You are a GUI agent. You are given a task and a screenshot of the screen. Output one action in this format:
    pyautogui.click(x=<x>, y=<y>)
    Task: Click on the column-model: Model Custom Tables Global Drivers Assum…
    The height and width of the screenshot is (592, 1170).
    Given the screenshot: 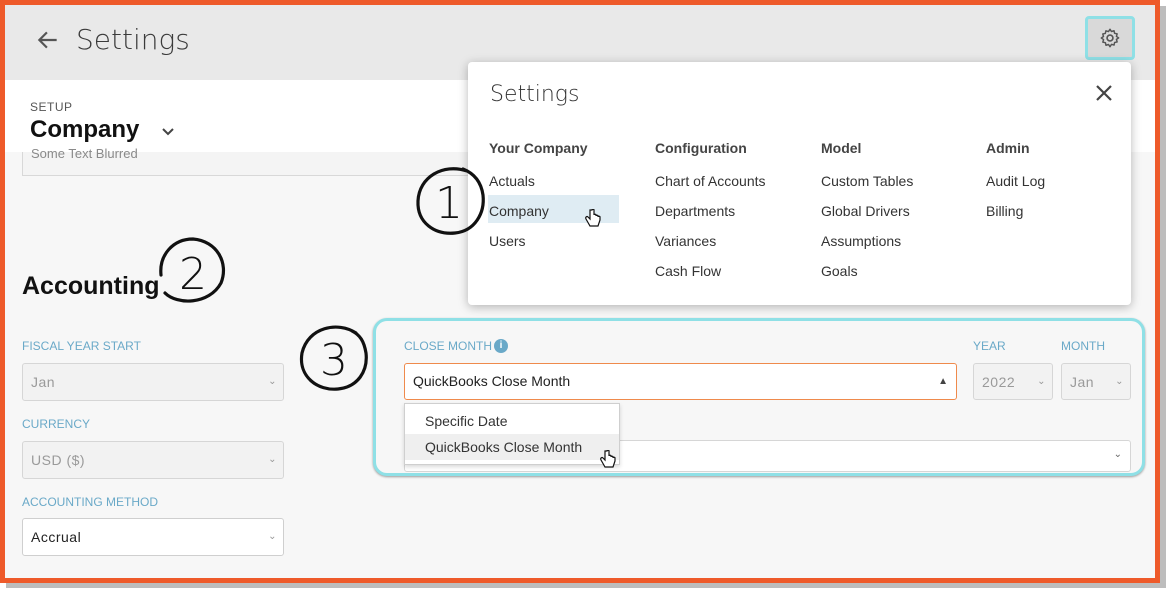 What is the action you would take?
    pyautogui.click(x=867, y=216)
    